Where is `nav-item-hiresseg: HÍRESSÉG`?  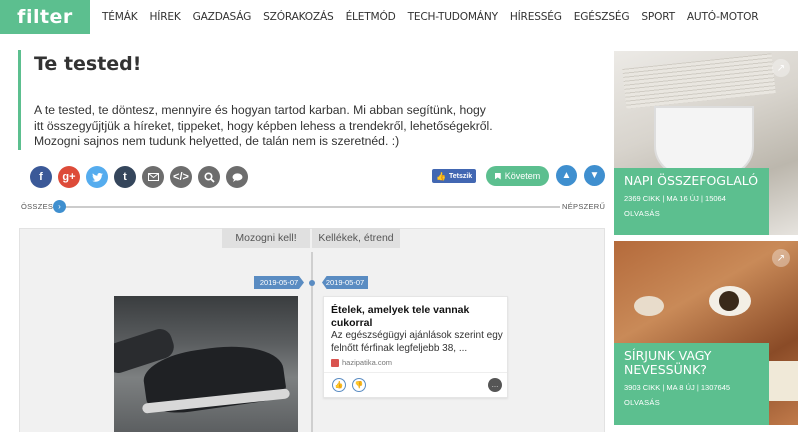 nav-item-hiresseg: HÍRESSÉG is located at coordinates (536, 17).